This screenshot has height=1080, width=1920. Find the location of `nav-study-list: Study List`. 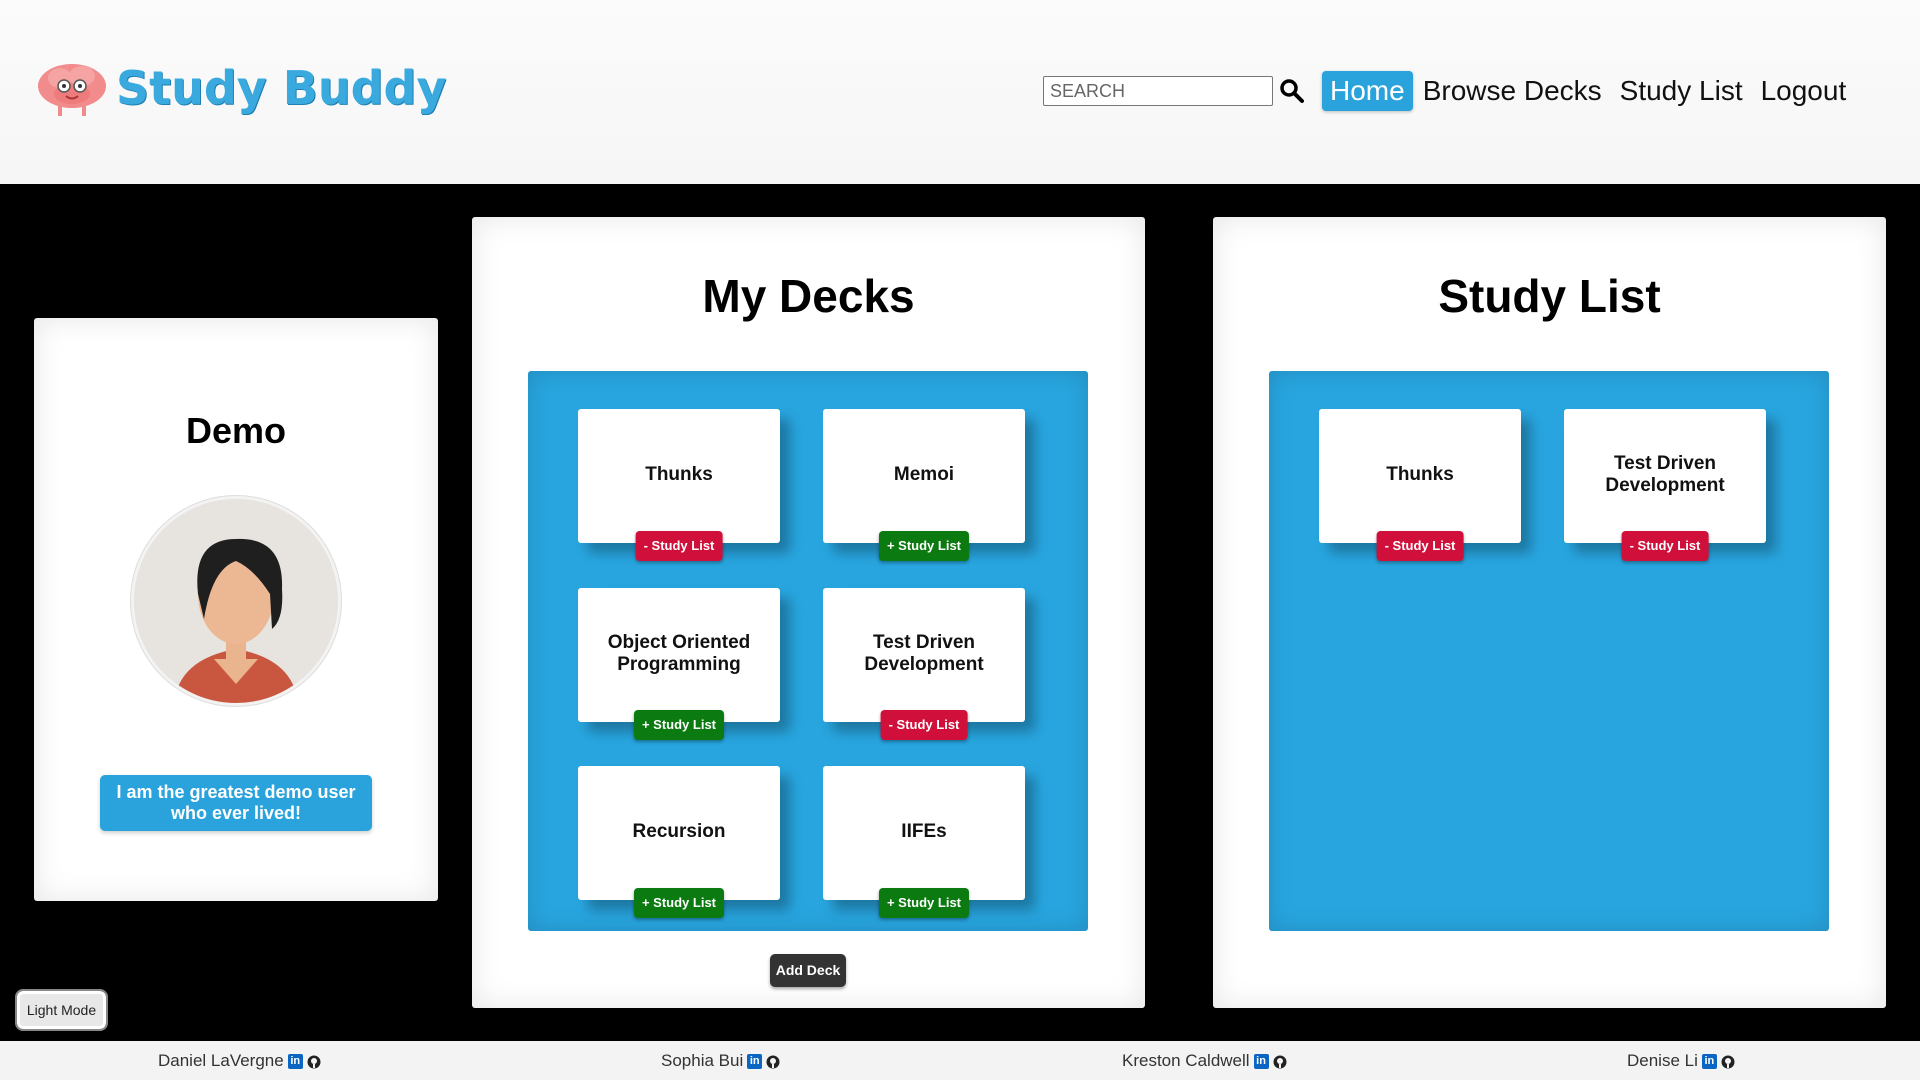

nav-study-list: Study List is located at coordinates (1681, 91).